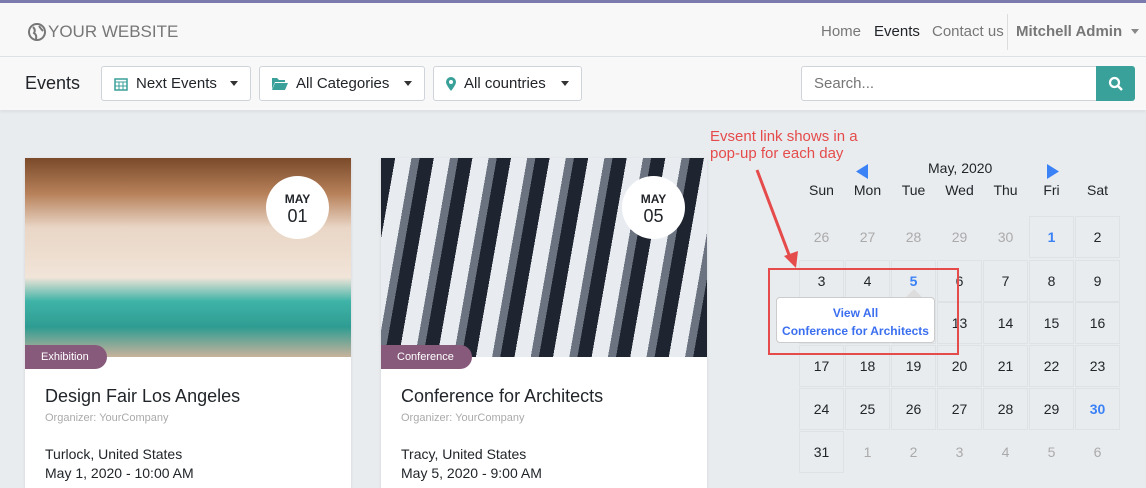 The height and width of the screenshot is (488, 1146). I want to click on date-filter-dropdown: Next Events, so click(176, 83).